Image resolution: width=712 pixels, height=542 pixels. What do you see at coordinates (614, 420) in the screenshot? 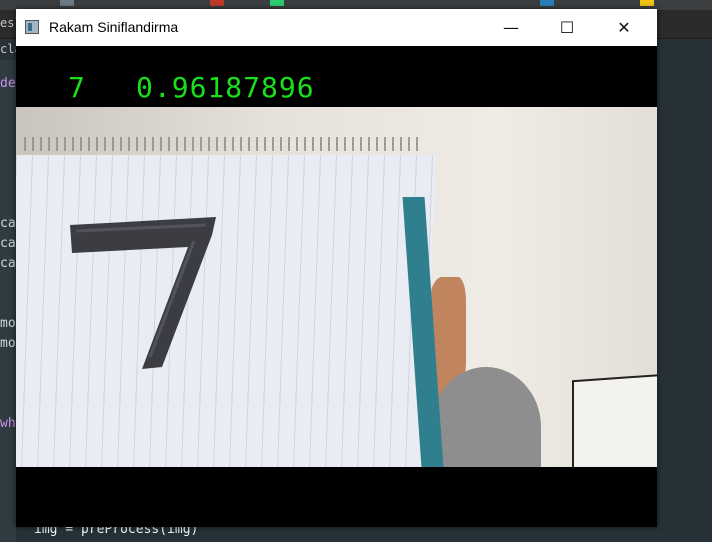
I see `whiteboard` at bounding box center [614, 420].